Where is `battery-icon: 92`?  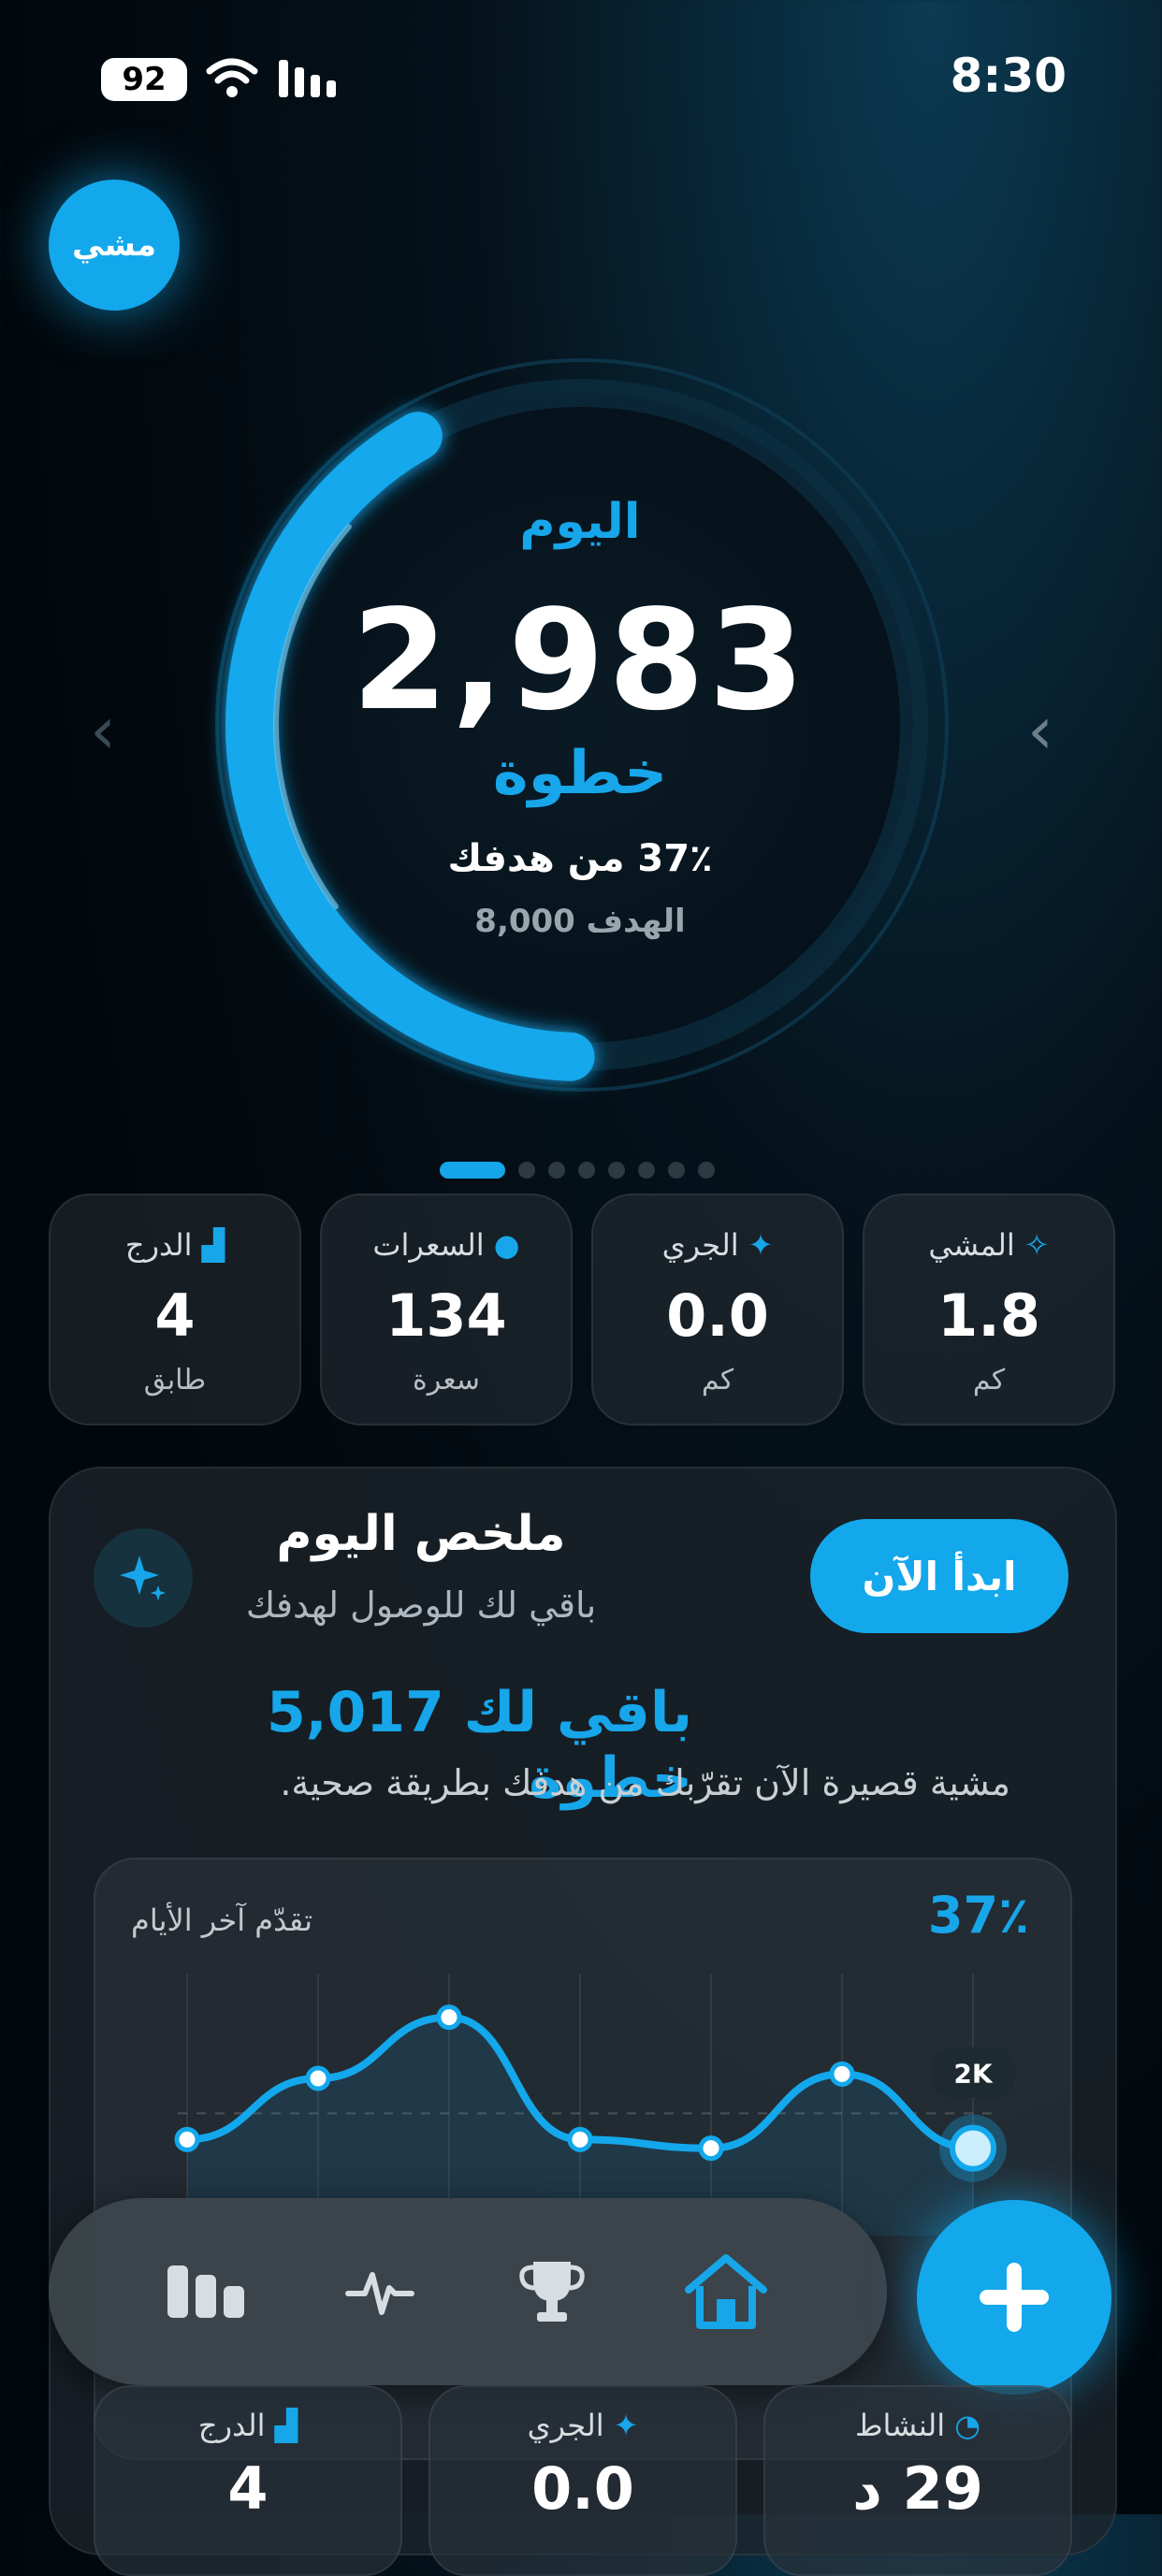 battery-icon: 92 is located at coordinates (144, 79).